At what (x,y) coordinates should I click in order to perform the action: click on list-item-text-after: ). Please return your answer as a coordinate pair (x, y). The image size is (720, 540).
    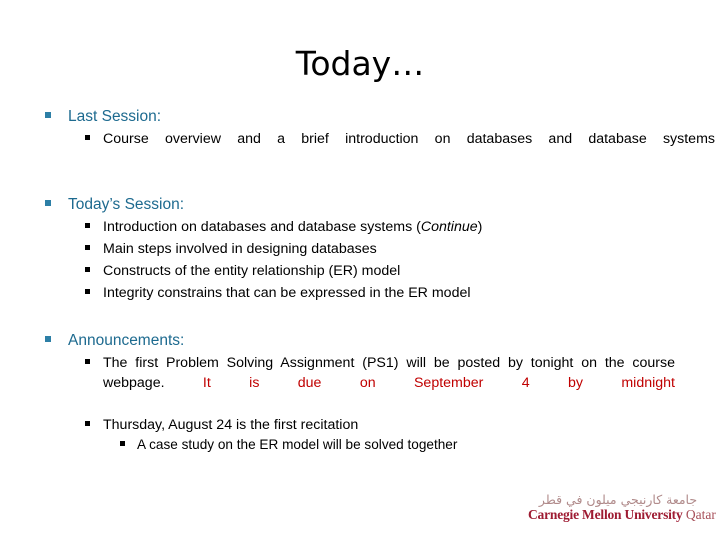
    Looking at the image, I should click on (480, 227).